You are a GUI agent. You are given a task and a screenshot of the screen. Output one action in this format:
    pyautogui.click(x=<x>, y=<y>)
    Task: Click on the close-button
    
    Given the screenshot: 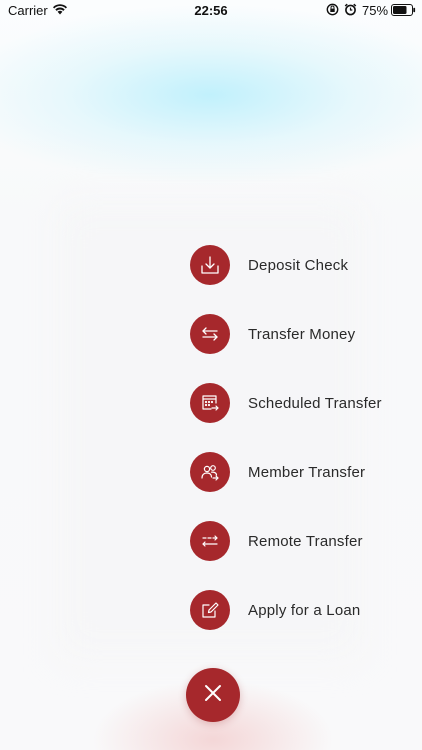 What is the action you would take?
    pyautogui.click(x=213, y=695)
    